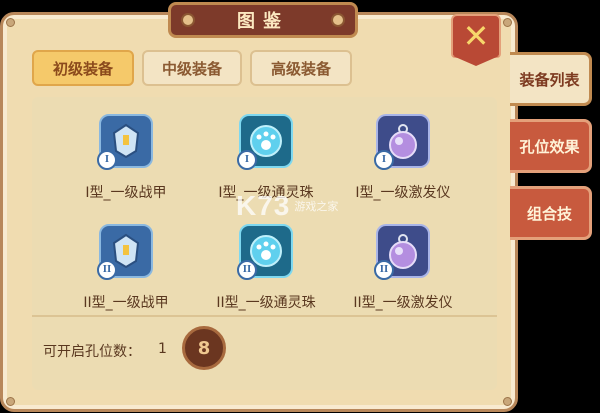 Image resolution: width=600 pixels, height=413 pixels. What do you see at coordinates (265, 142) in the screenshot?
I see `paw-orb-icon: I` at bounding box center [265, 142].